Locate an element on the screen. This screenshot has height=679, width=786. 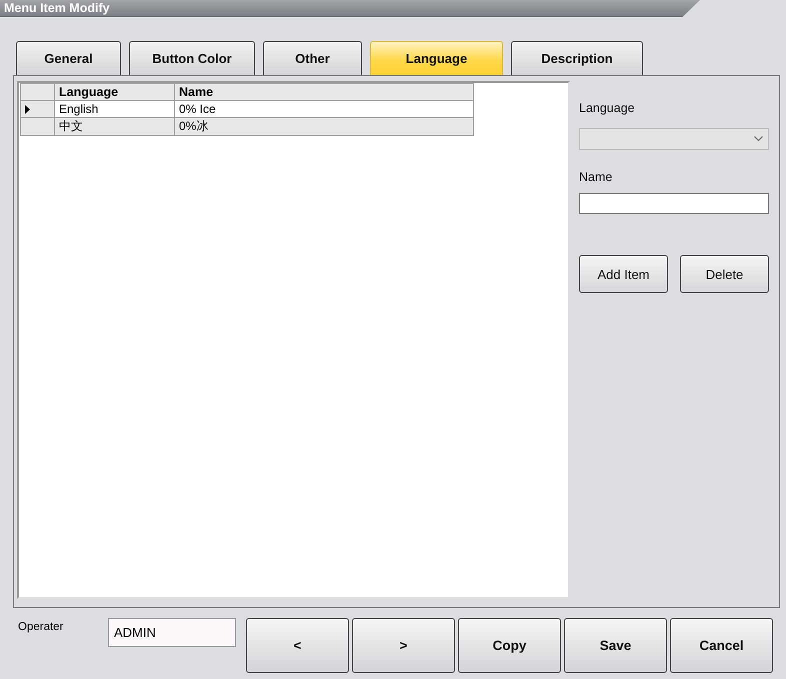
language-label: Language is located at coordinates (607, 108).